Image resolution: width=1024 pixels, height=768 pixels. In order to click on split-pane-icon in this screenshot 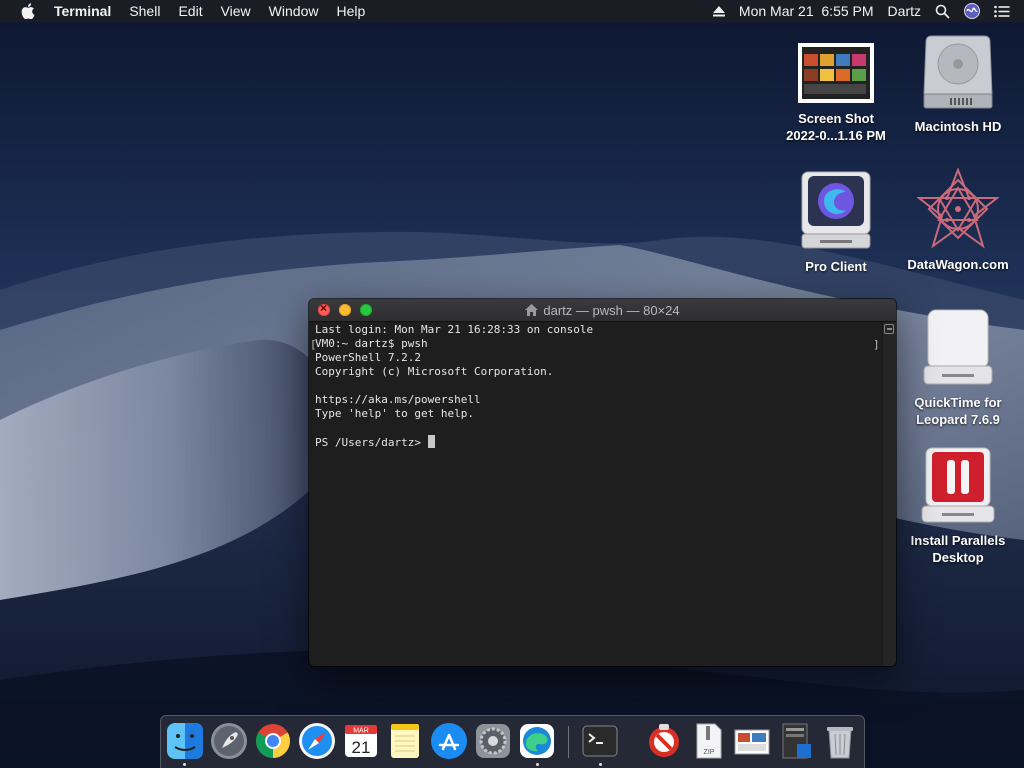, I will do `click(889, 329)`.